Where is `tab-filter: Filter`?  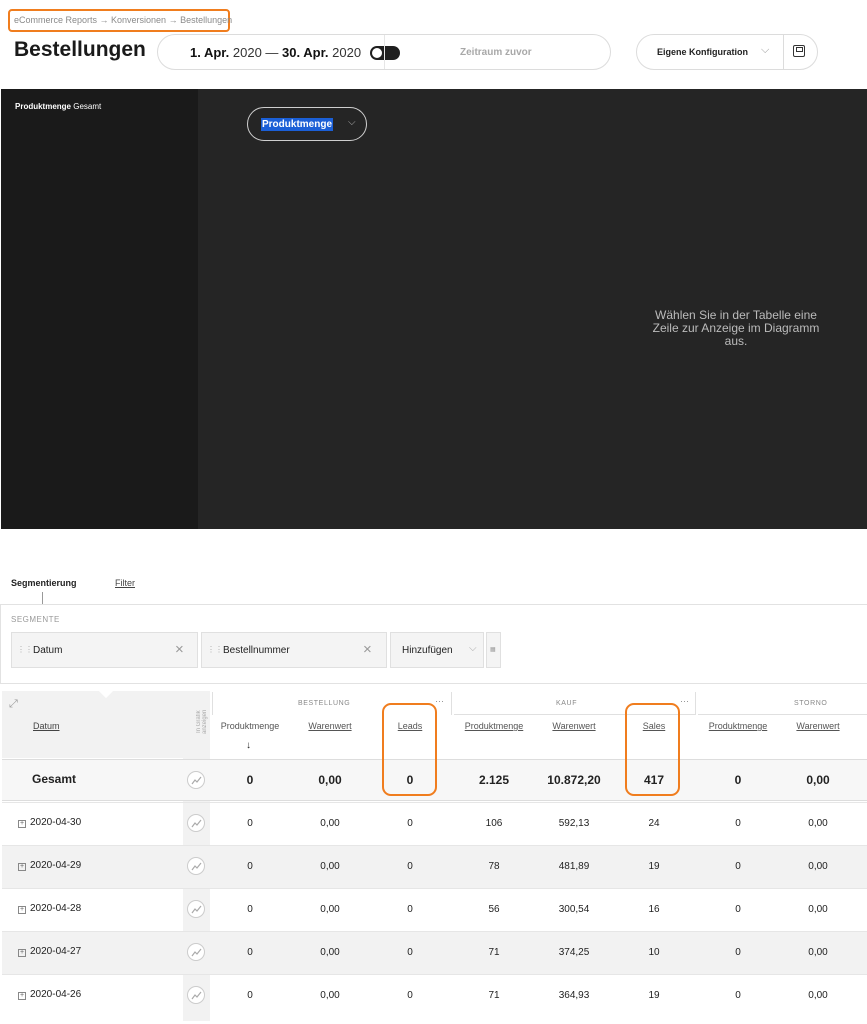
tab-filter: Filter is located at coordinates (125, 583).